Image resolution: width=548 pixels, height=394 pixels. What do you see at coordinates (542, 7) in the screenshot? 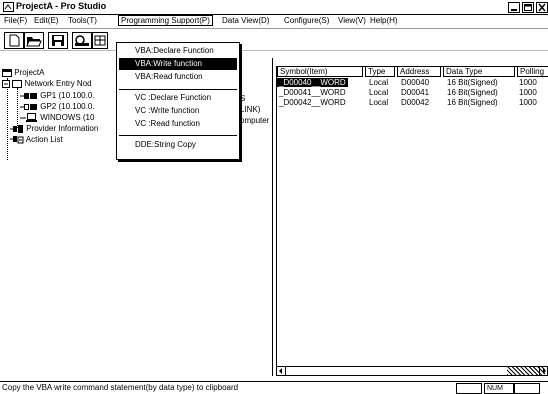
I see `close-button` at bounding box center [542, 7].